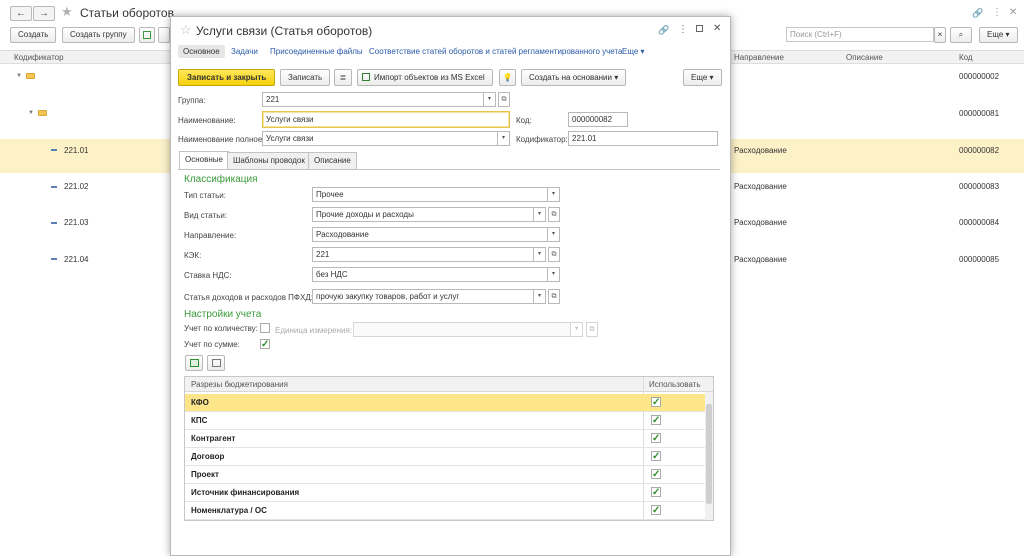  What do you see at coordinates (239, 384) in the screenshot?
I see `column-dimension: Разрезы бюджетирования` at bounding box center [239, 384].